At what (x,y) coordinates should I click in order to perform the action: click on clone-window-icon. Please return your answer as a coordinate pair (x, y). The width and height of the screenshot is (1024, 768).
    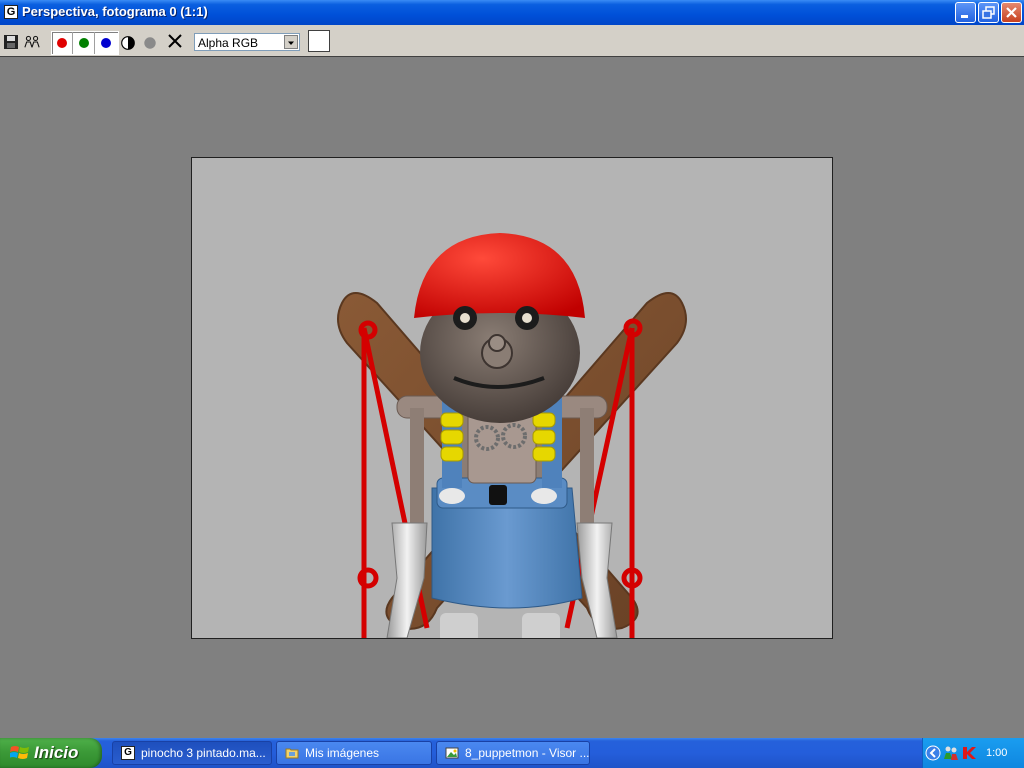
    Looking at the image, I should click on (32, 42).